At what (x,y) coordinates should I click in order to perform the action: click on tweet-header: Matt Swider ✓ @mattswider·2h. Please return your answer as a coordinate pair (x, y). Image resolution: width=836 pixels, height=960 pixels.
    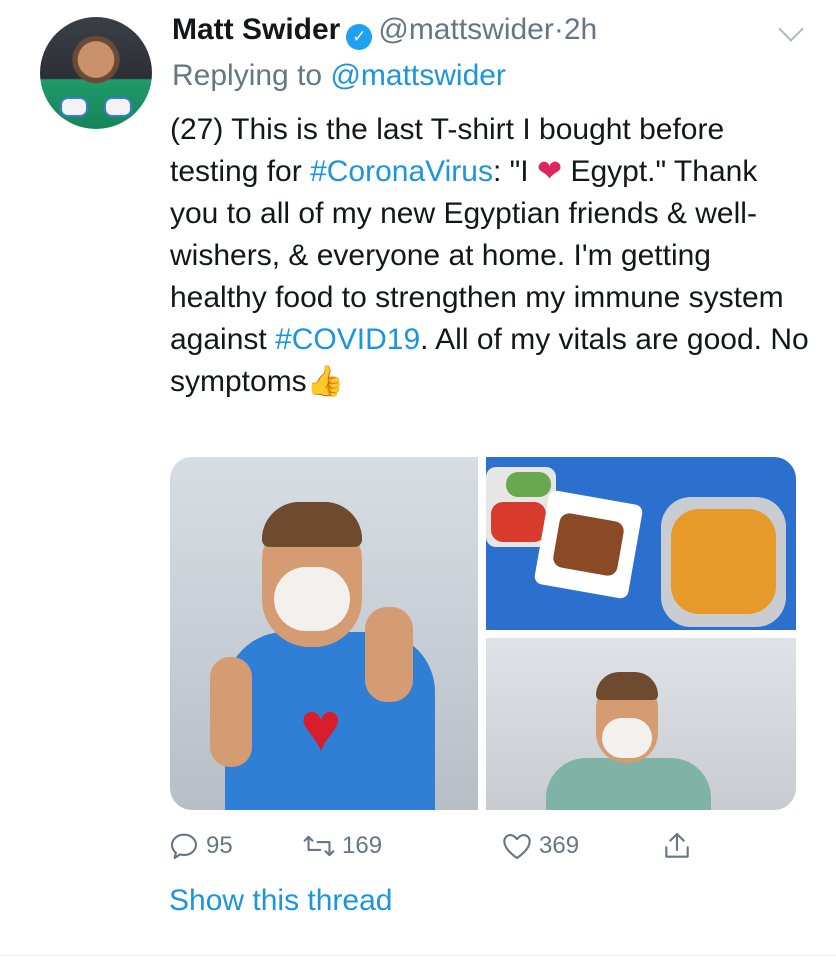
    Looking at the image, I should click on (384, 30).